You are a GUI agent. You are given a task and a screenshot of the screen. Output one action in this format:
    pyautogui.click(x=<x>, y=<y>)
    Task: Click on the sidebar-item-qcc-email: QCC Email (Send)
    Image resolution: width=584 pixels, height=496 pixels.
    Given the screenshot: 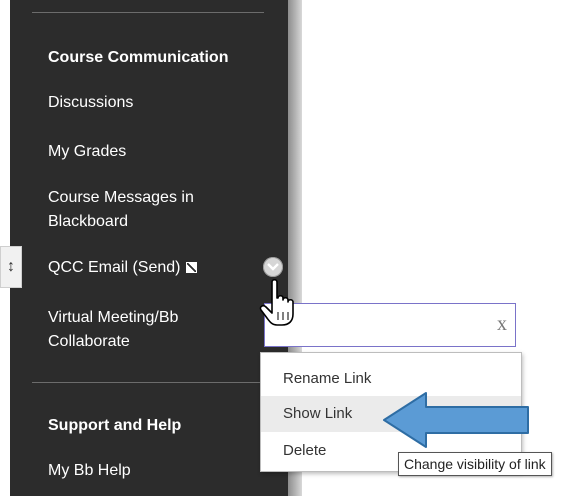 What is the action you would take?
    pyautogui.click(x=123, y=268)
    